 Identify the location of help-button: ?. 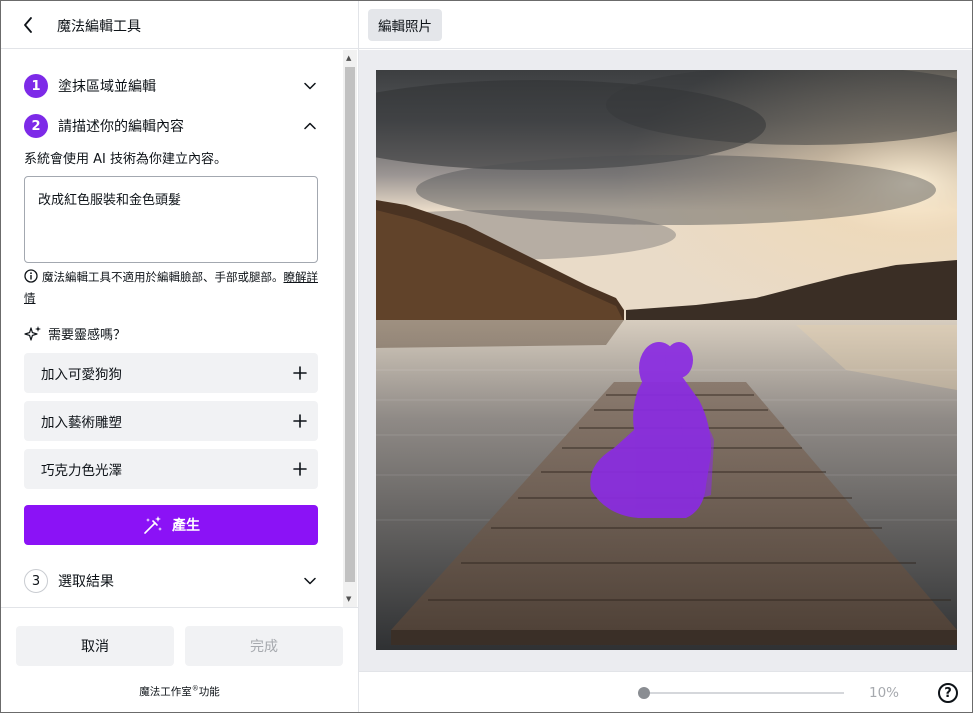
(948, 693).